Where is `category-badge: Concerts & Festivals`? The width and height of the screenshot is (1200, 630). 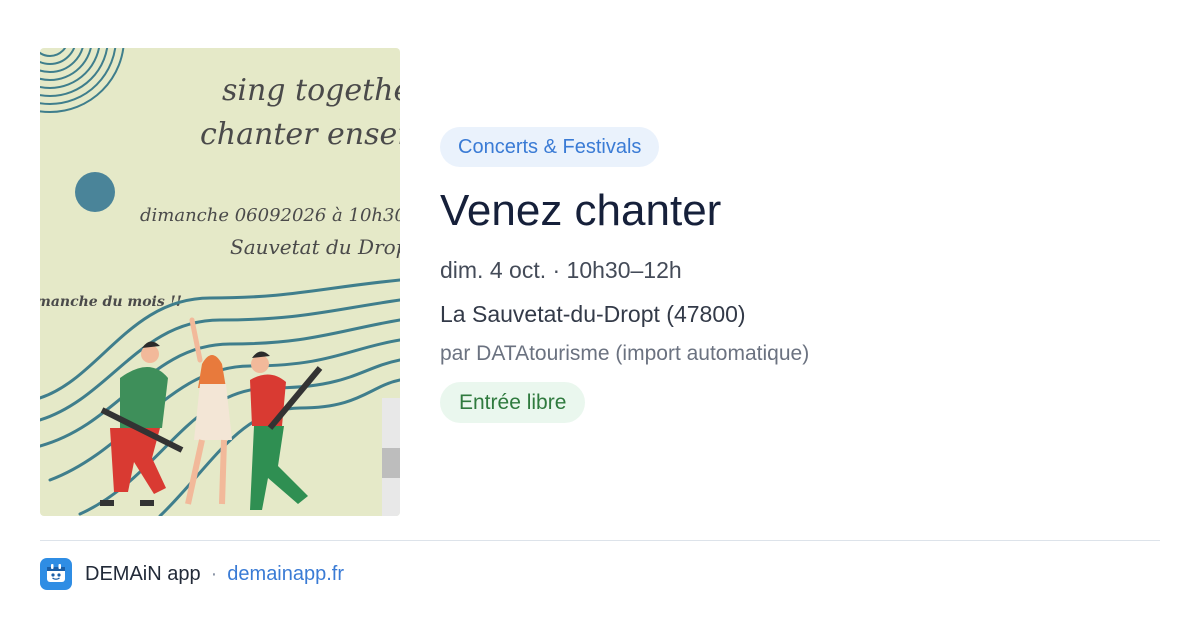
category-badge: Concerts & Festivals is located at coordinates (550, 147).